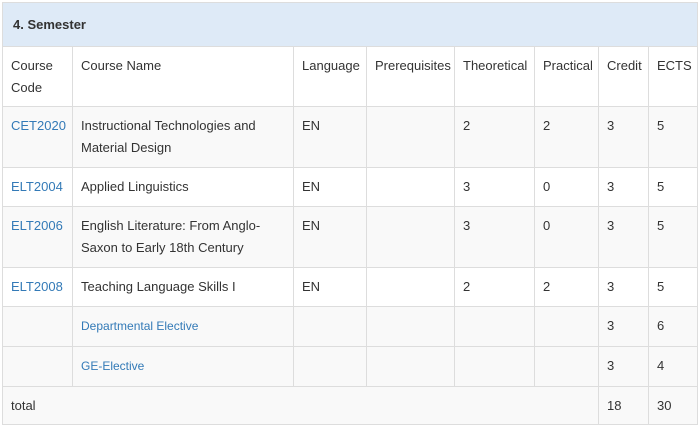  What do you see at coordinates (330, 76) in the screenshot?
I see `header-language: Language` at bounding box center [330, 76].